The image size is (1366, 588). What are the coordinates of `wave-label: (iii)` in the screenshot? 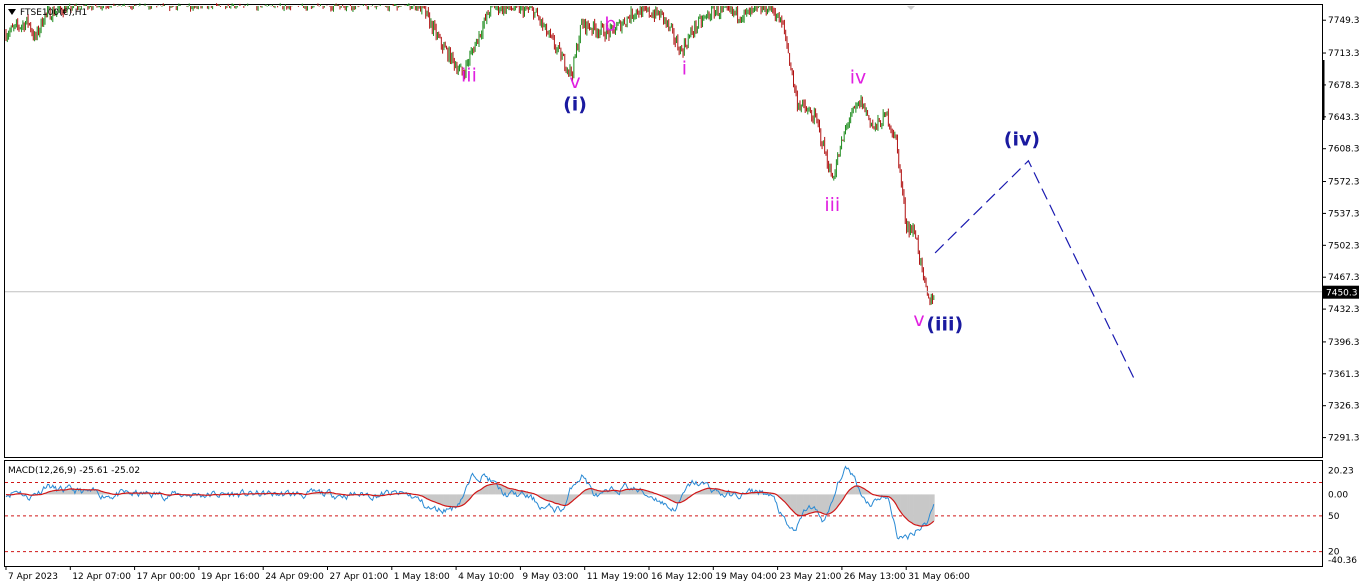 It's located at (944, 324).